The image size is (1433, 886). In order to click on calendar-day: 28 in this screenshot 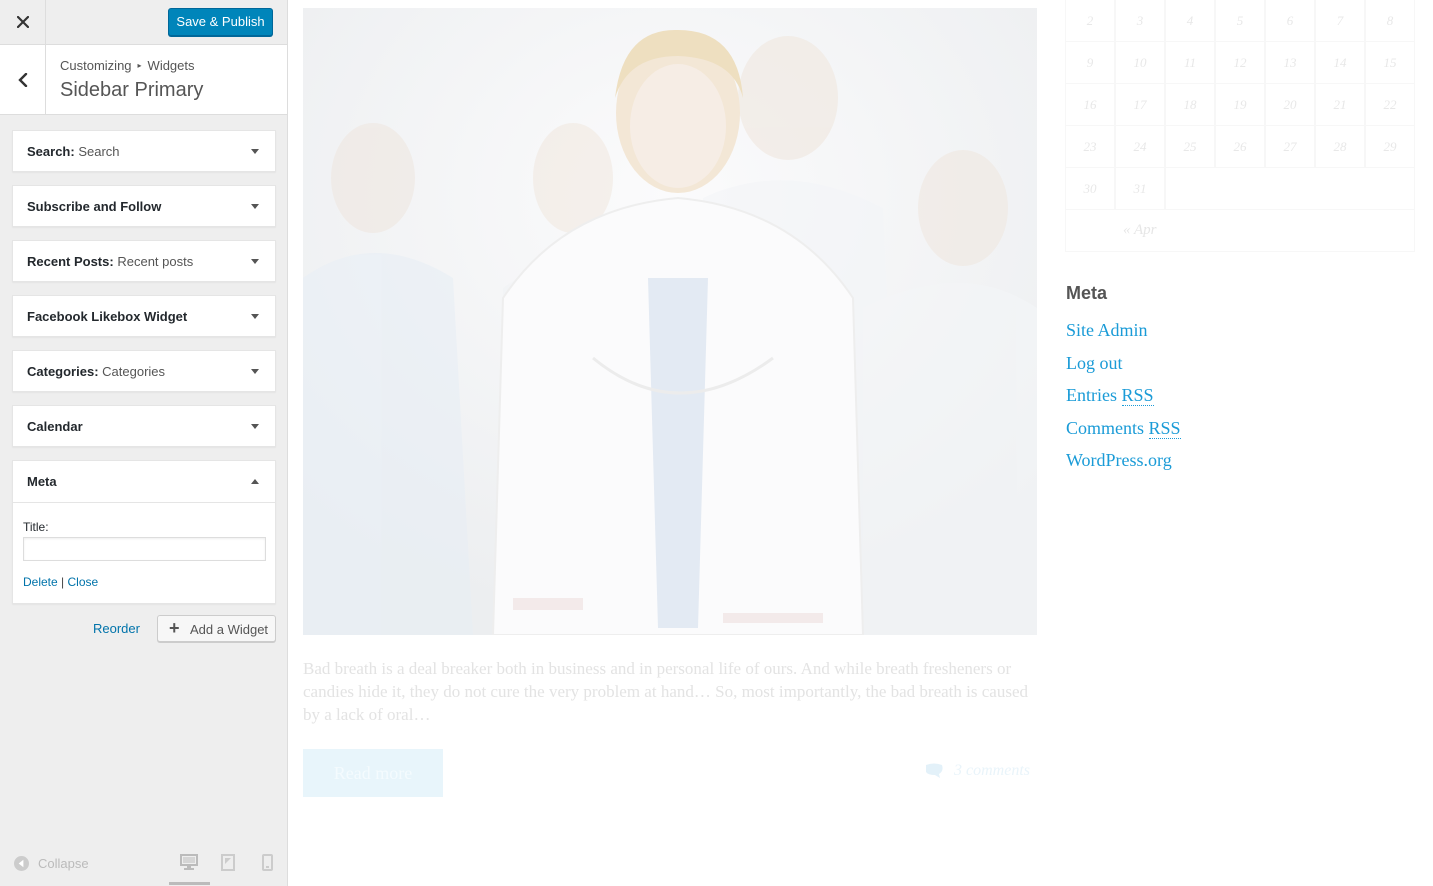, I will do `click(1340, 147)`.